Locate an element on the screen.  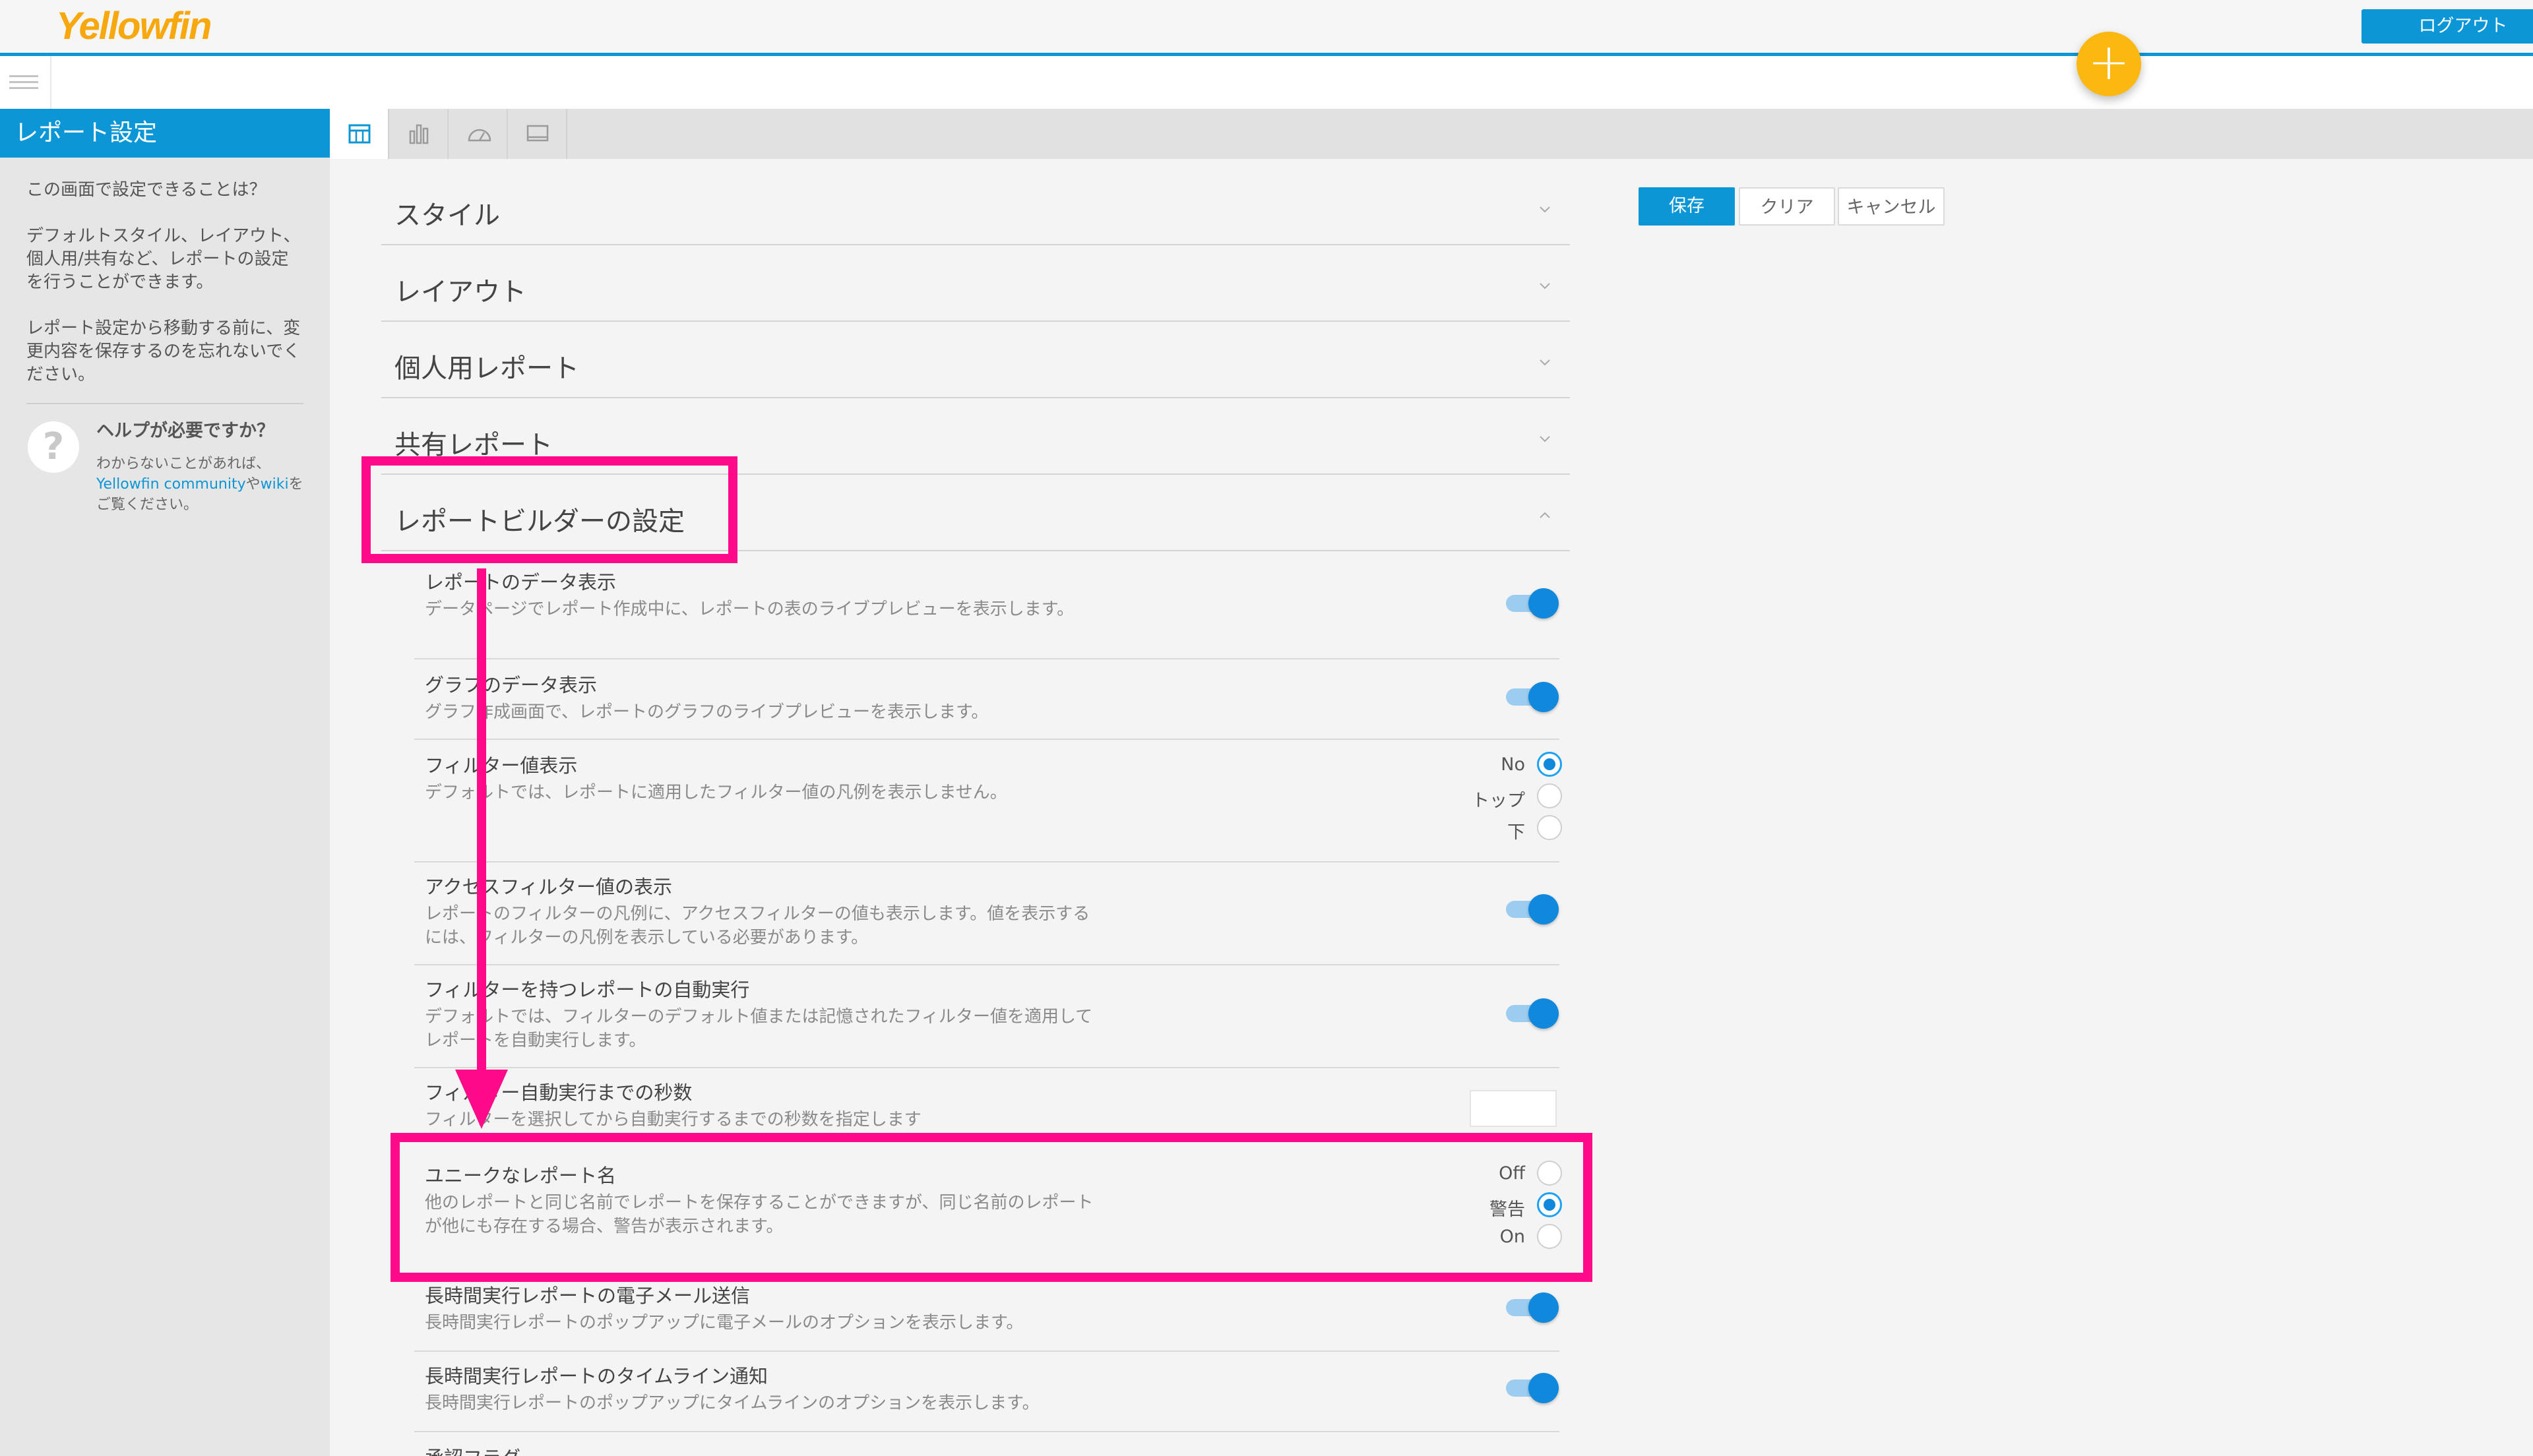
annotation-arrow is located at coordinates (481, 848).